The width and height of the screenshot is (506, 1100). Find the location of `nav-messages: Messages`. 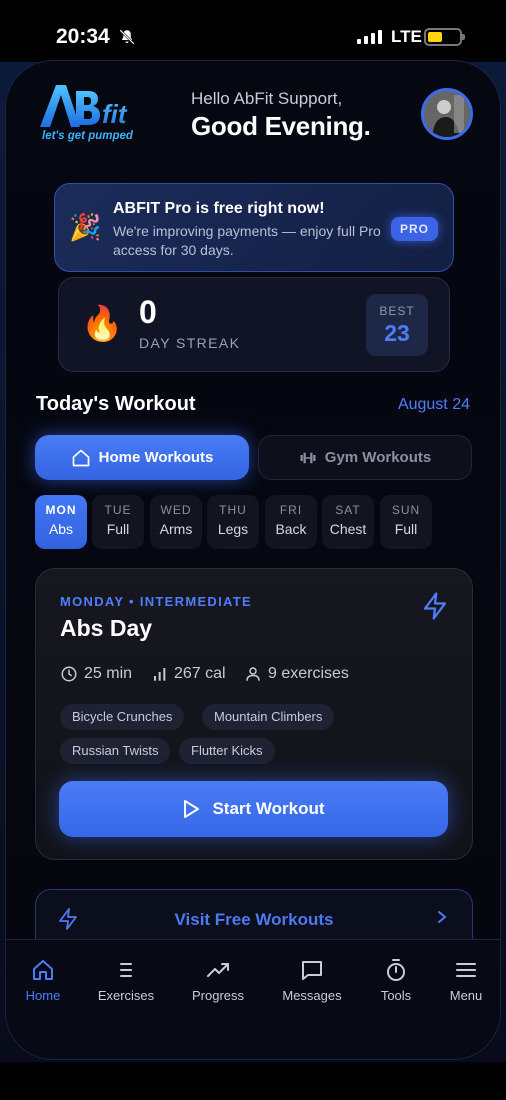

nav-messages: Messages is located at coordinates (312, 980).